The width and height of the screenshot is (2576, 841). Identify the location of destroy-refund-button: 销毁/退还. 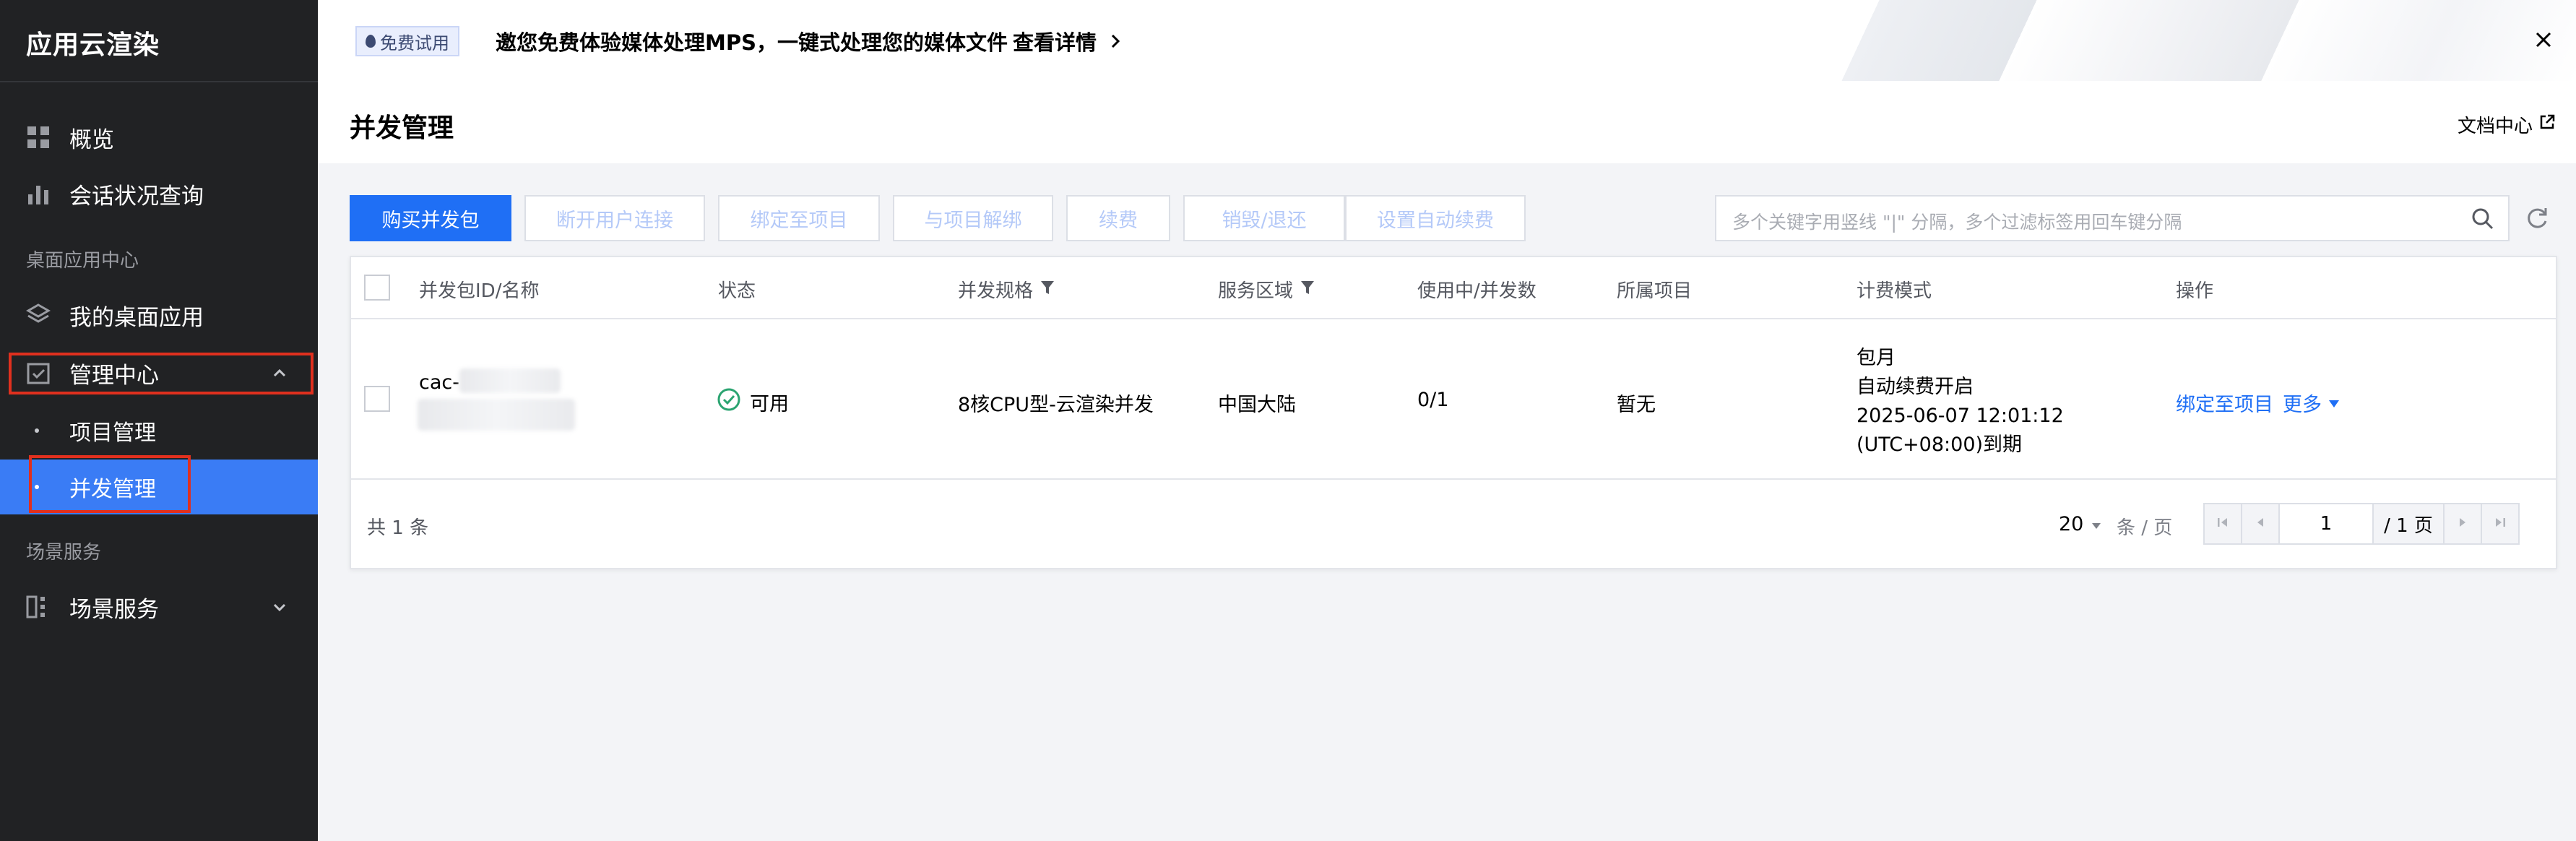
(1264, 218).